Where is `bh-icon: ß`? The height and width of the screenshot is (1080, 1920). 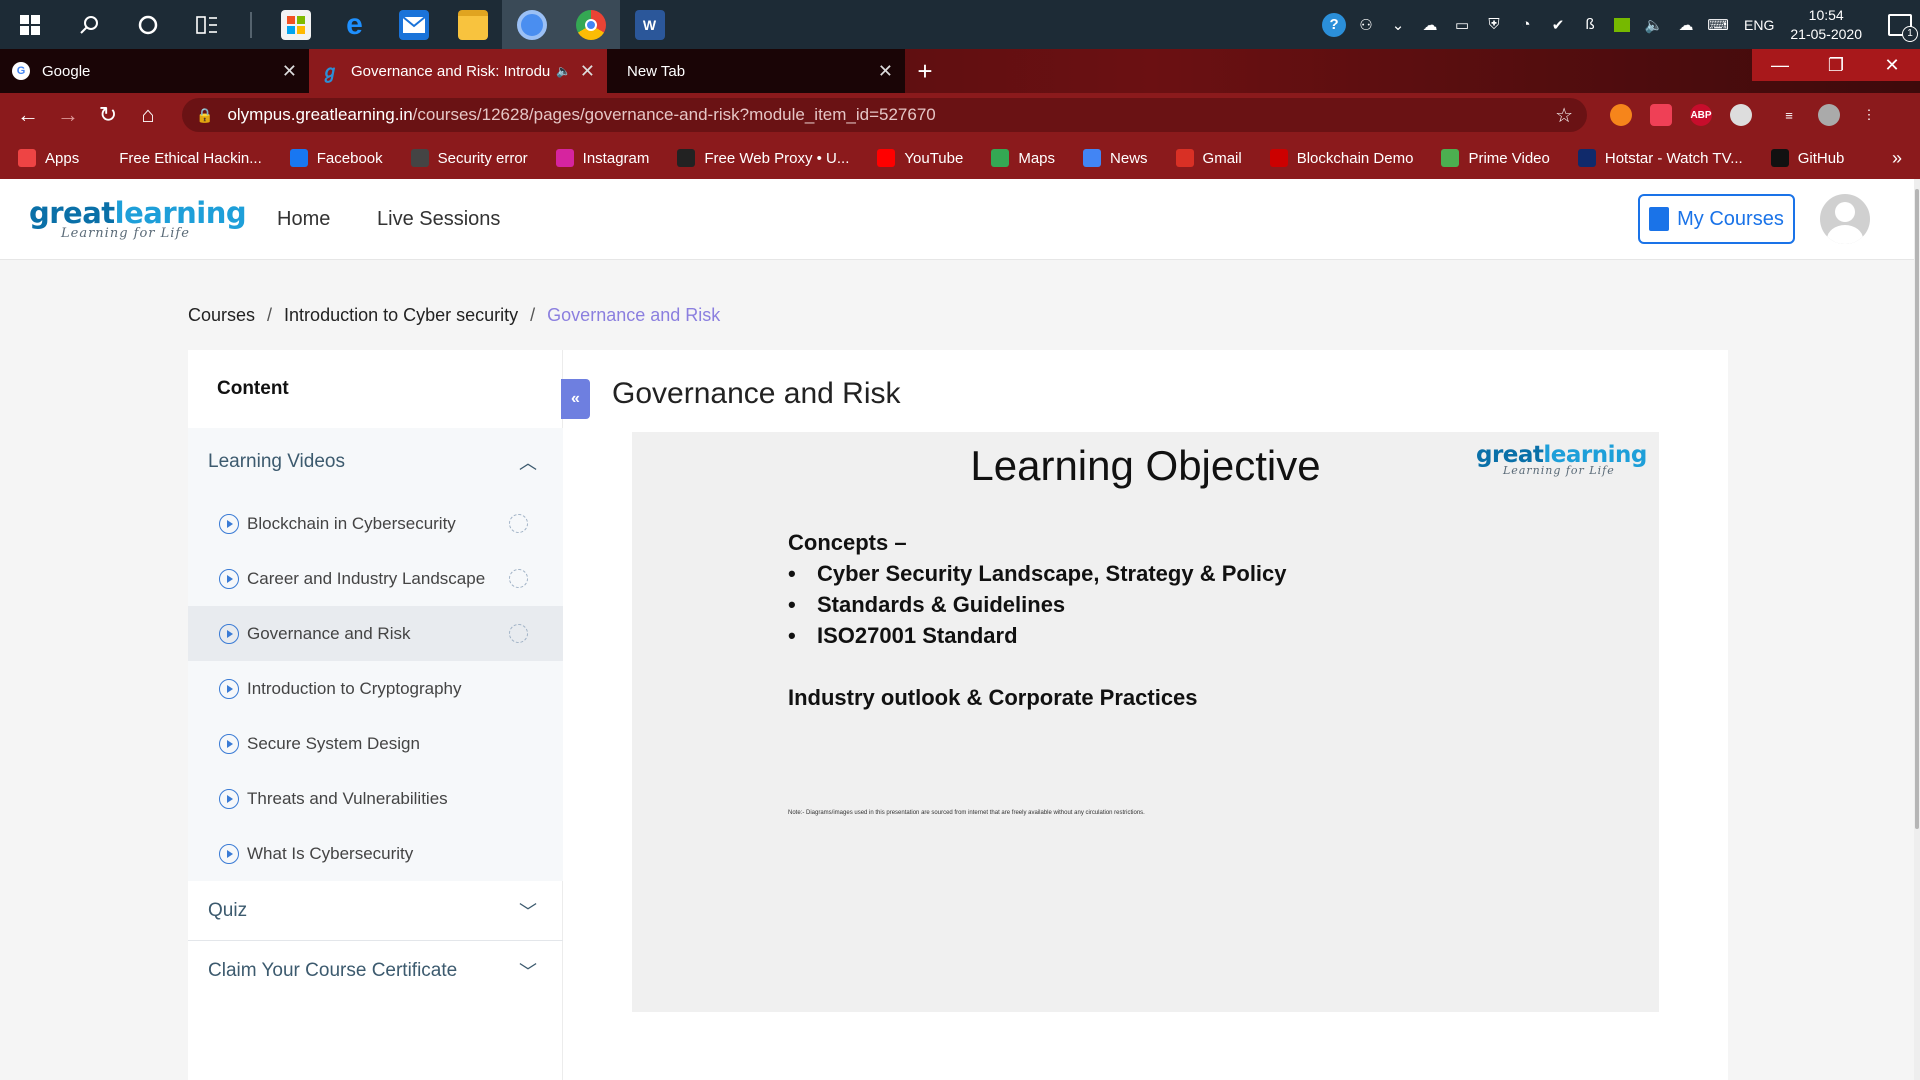 bh-icon: ß is located at coordinates (1590, 25).